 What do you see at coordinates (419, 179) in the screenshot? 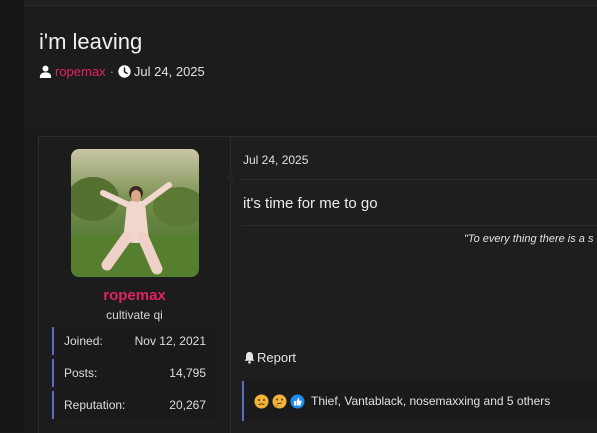
I see `divider` at bounding box center [419, 179].